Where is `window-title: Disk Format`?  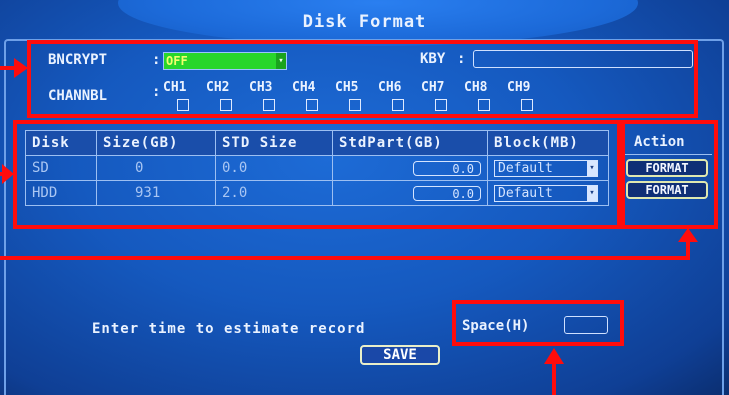 window-title: Disk Format is located at coordinates (364, 22).